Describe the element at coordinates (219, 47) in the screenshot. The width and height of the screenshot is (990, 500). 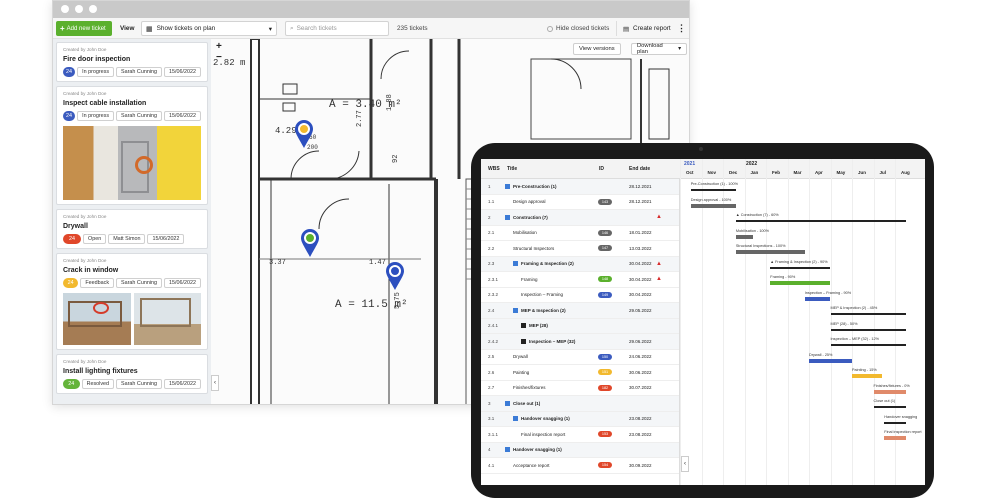
I see `zoom-in-icon: +` at that location.